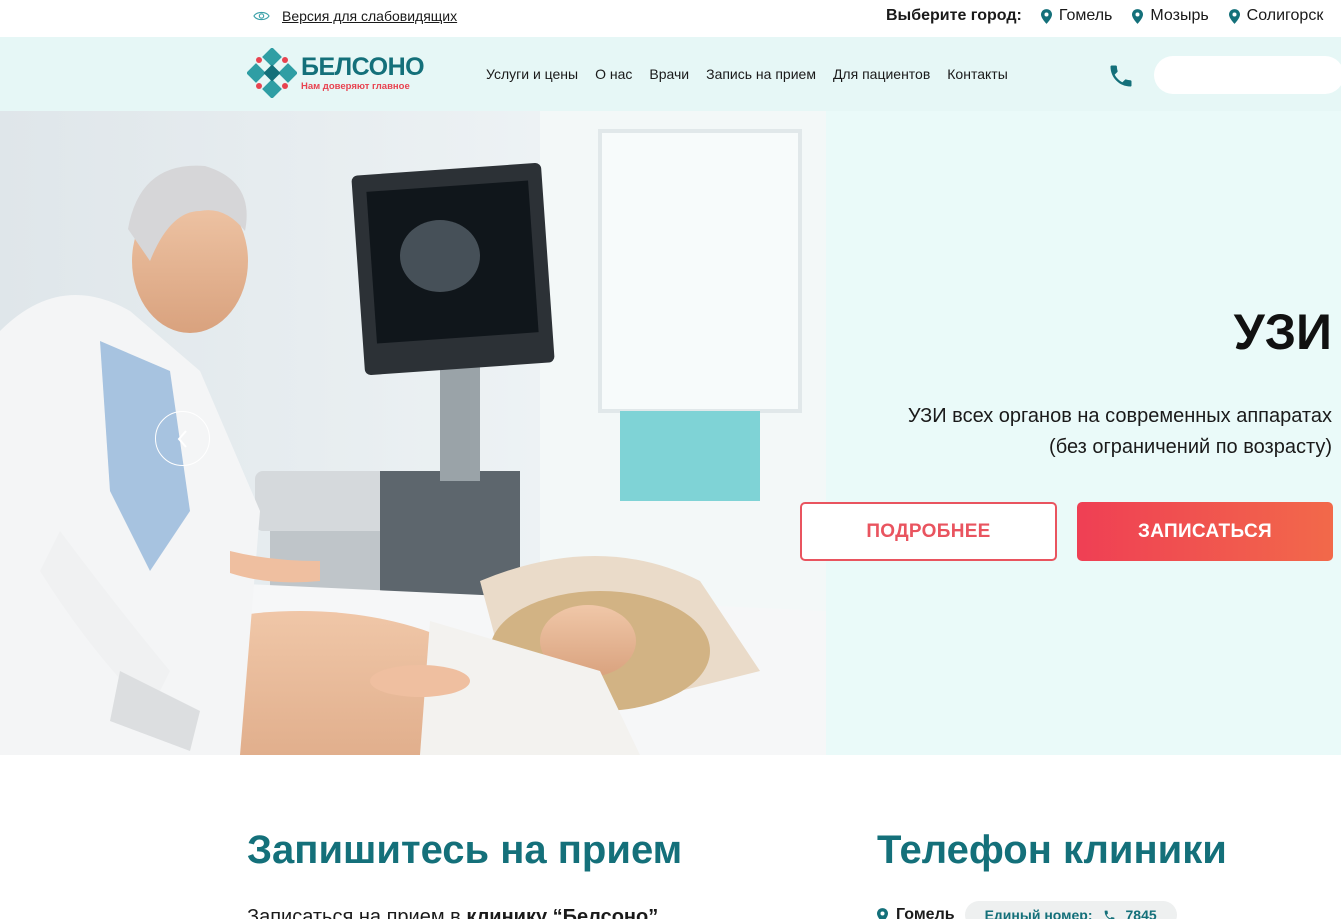 Image resolution: width=1341 pixels, height=919 pixels. Describe the element at coordinates (562, 912) in the screenshot. I see `appointment-text-clinic: клинику “Белсоно”` at that location.